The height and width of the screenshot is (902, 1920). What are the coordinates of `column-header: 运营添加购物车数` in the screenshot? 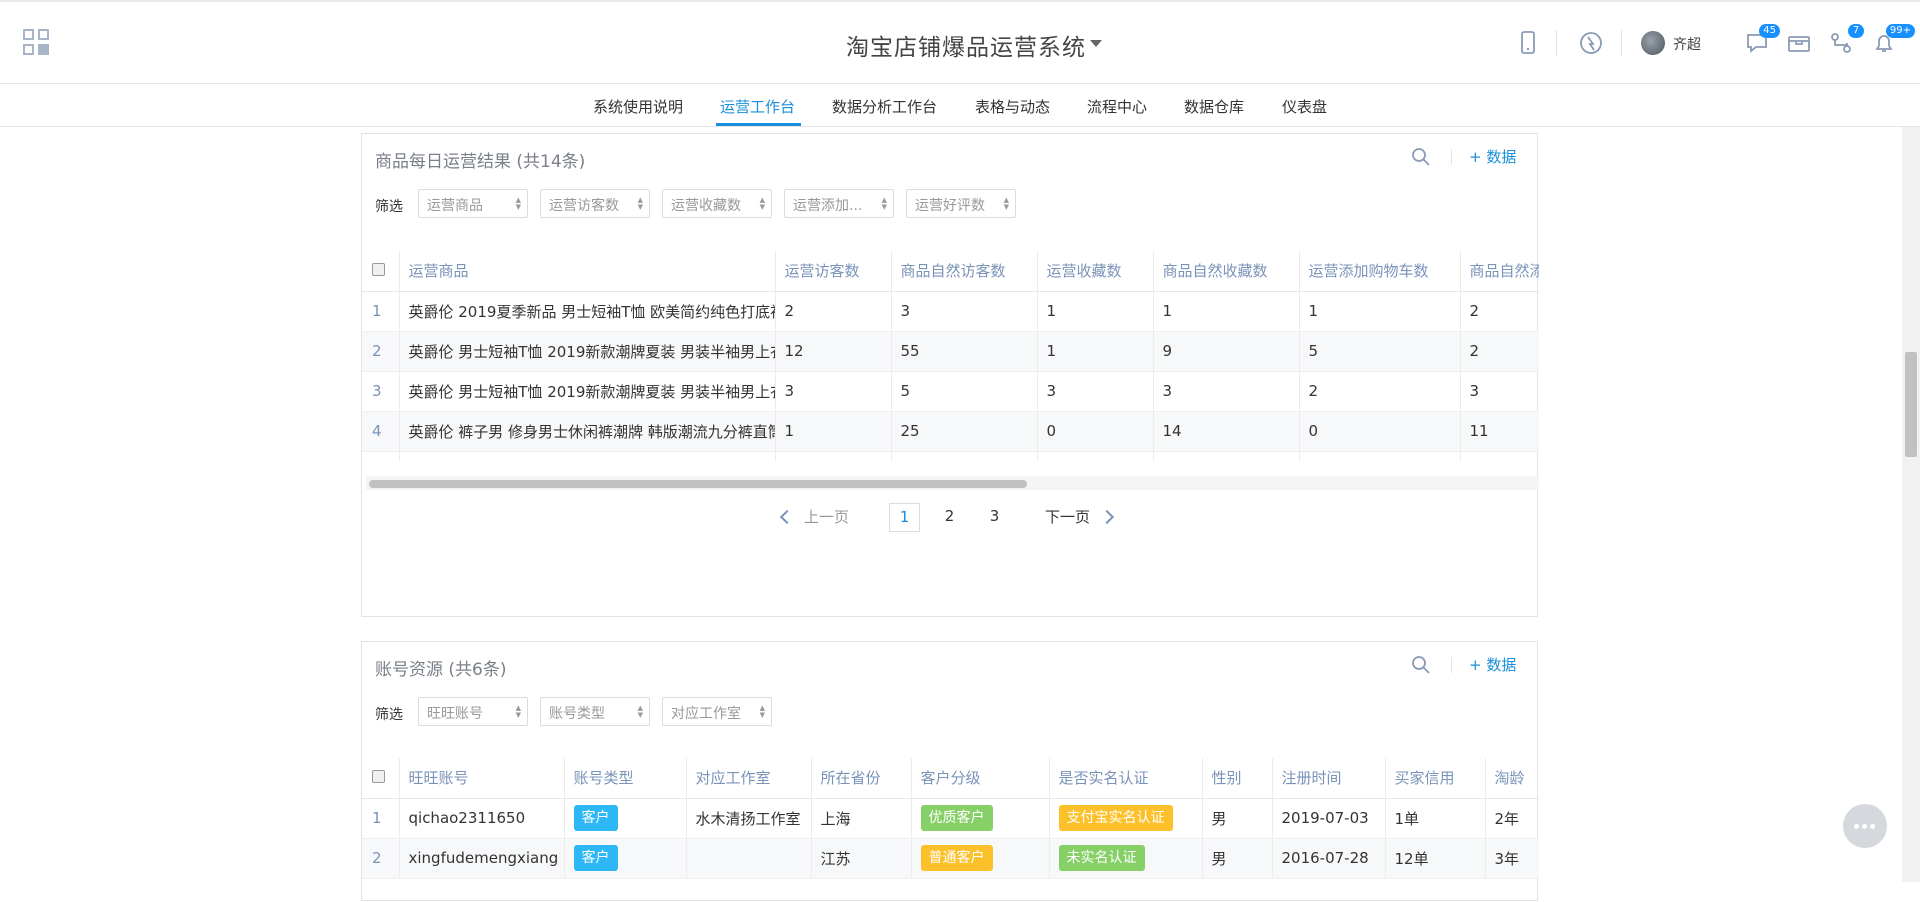 It's located at (1380, 271).